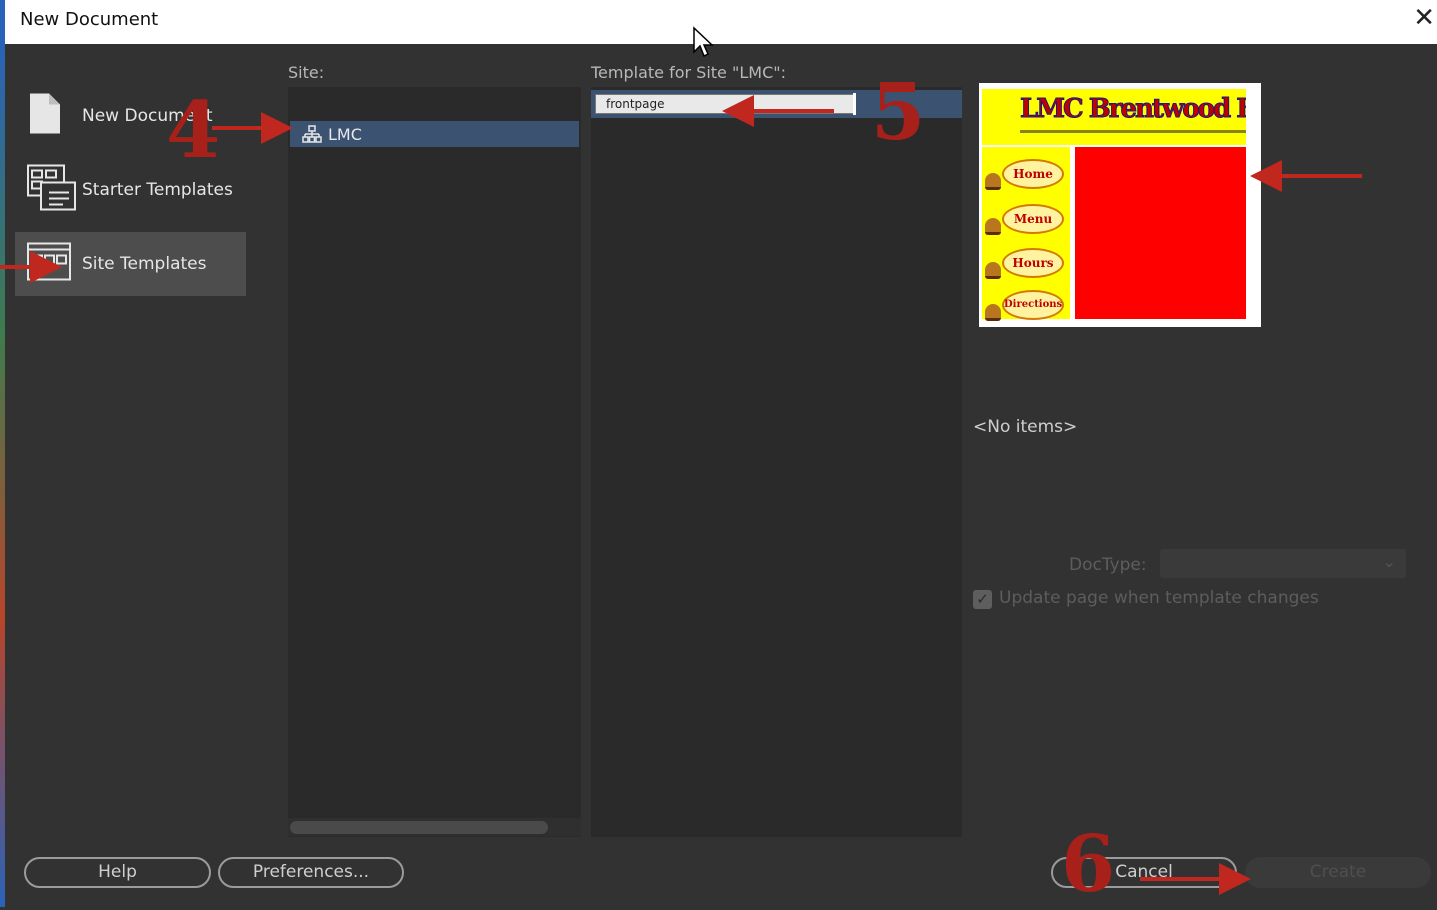  I want to click on mouse-cursor-icon, so click(703, 42).